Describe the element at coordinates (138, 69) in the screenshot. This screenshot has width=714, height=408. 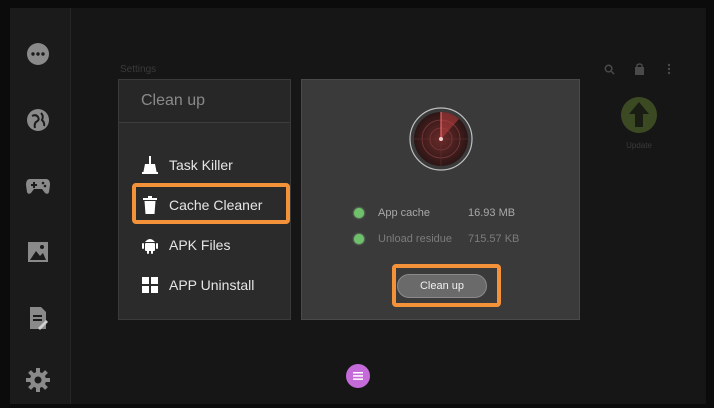
I see `background-title: Settings` at that location.